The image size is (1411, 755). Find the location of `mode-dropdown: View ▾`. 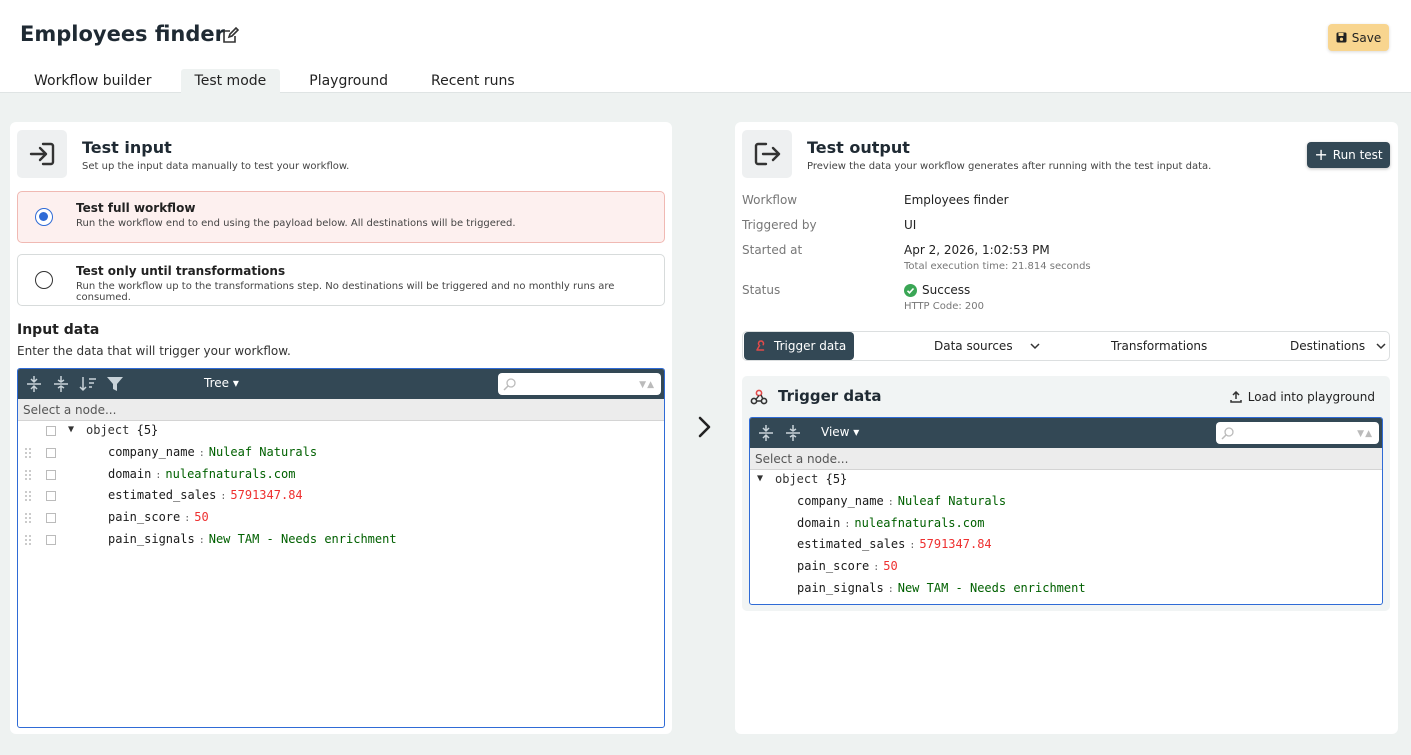

mode-dropdown: View ▾ is located at coordinates (840, 432).